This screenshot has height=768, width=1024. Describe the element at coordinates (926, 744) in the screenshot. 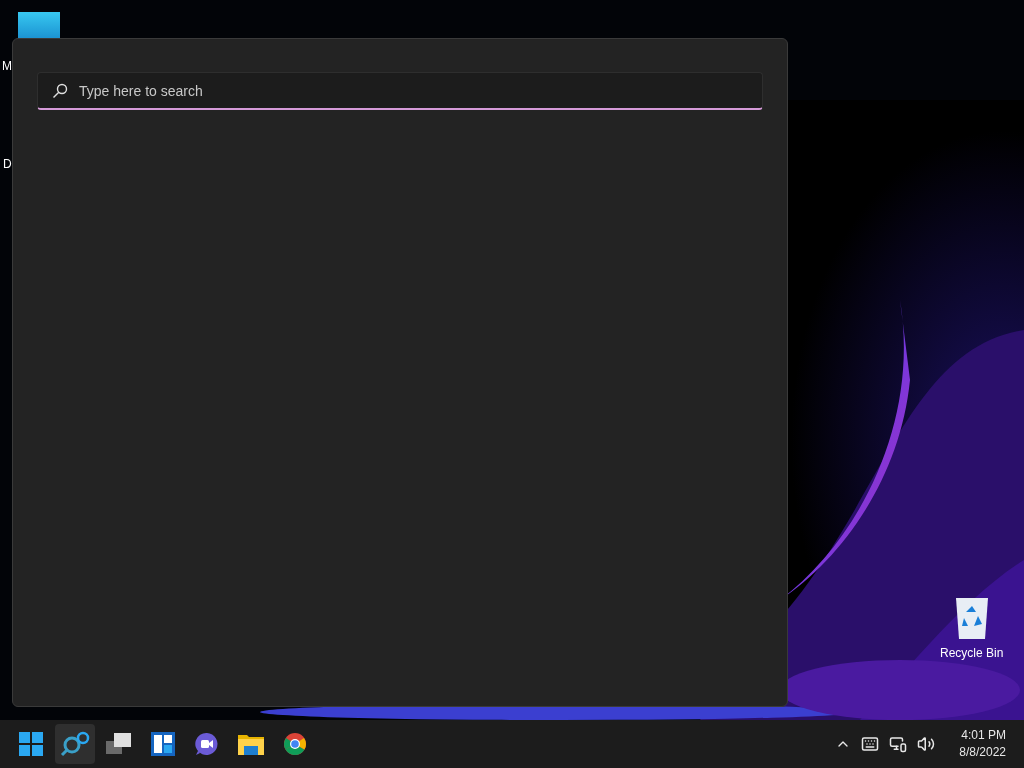

I see `volume-icon` at that location.